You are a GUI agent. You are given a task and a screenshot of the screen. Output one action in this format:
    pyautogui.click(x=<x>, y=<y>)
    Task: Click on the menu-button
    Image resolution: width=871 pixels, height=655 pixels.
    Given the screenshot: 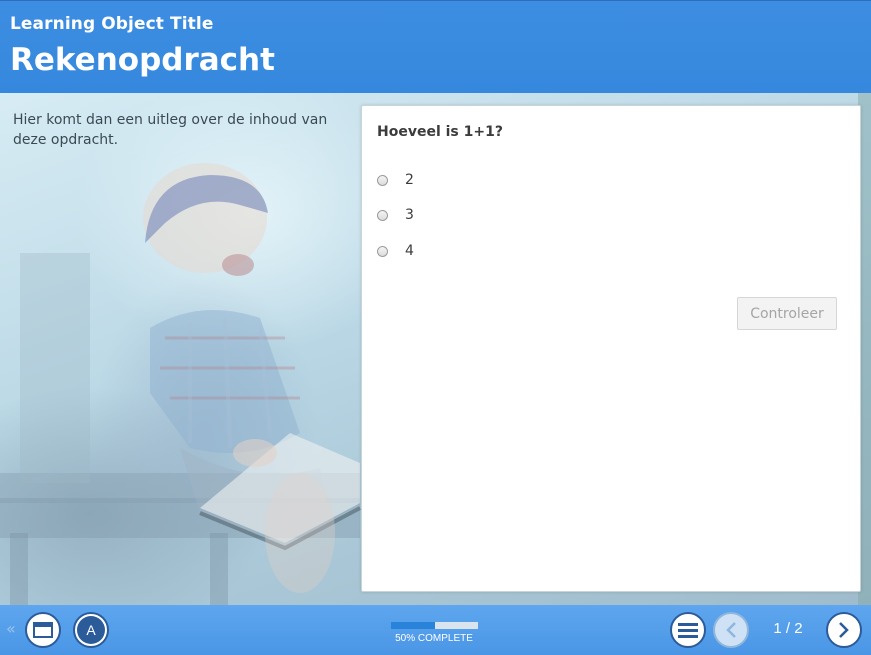 What is the action you would take?
    pyautogui.click(x=688, y=630)
    